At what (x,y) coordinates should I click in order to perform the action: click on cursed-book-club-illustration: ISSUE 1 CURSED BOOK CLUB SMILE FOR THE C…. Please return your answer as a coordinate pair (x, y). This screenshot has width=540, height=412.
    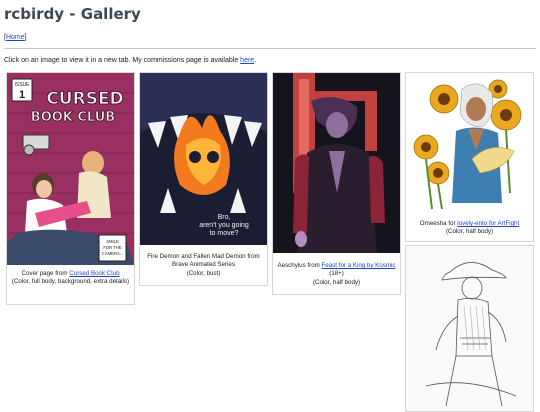
    Looking at the image, I should click on (70, 169).